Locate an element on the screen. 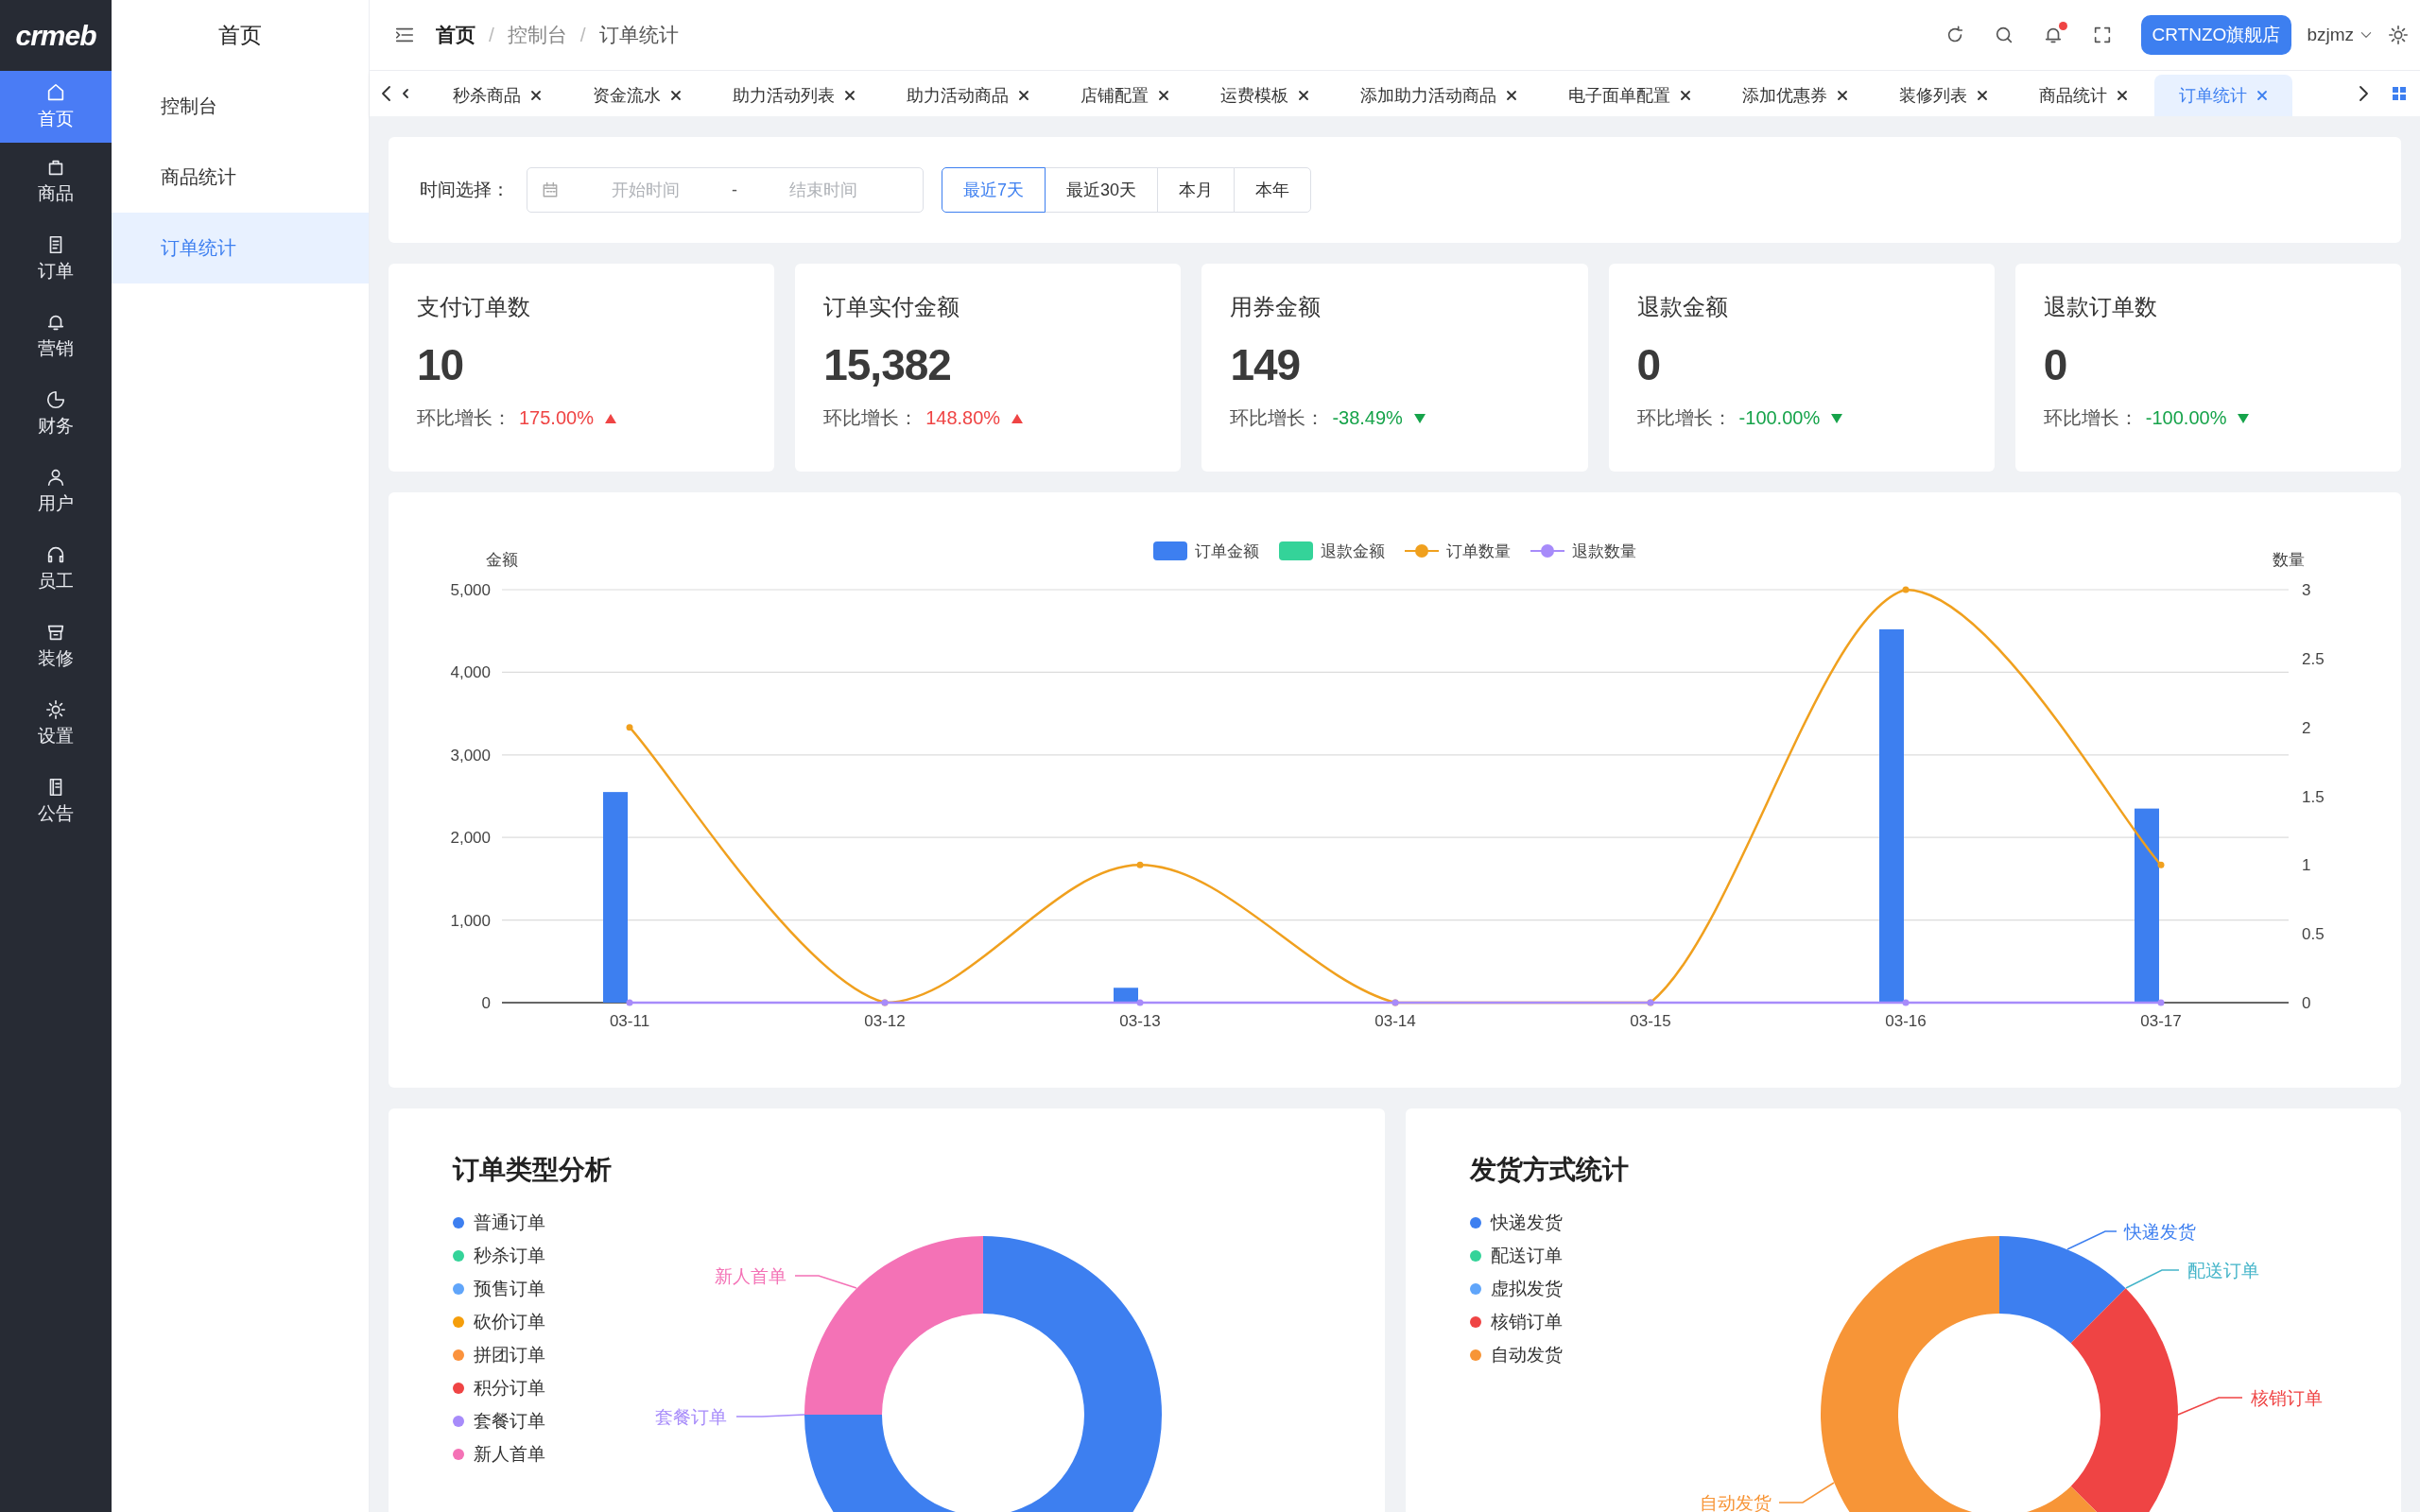 This screenshot has width=2420, height=1512. stat-title: 退款订单数 is located at coordinates (2100, 307).